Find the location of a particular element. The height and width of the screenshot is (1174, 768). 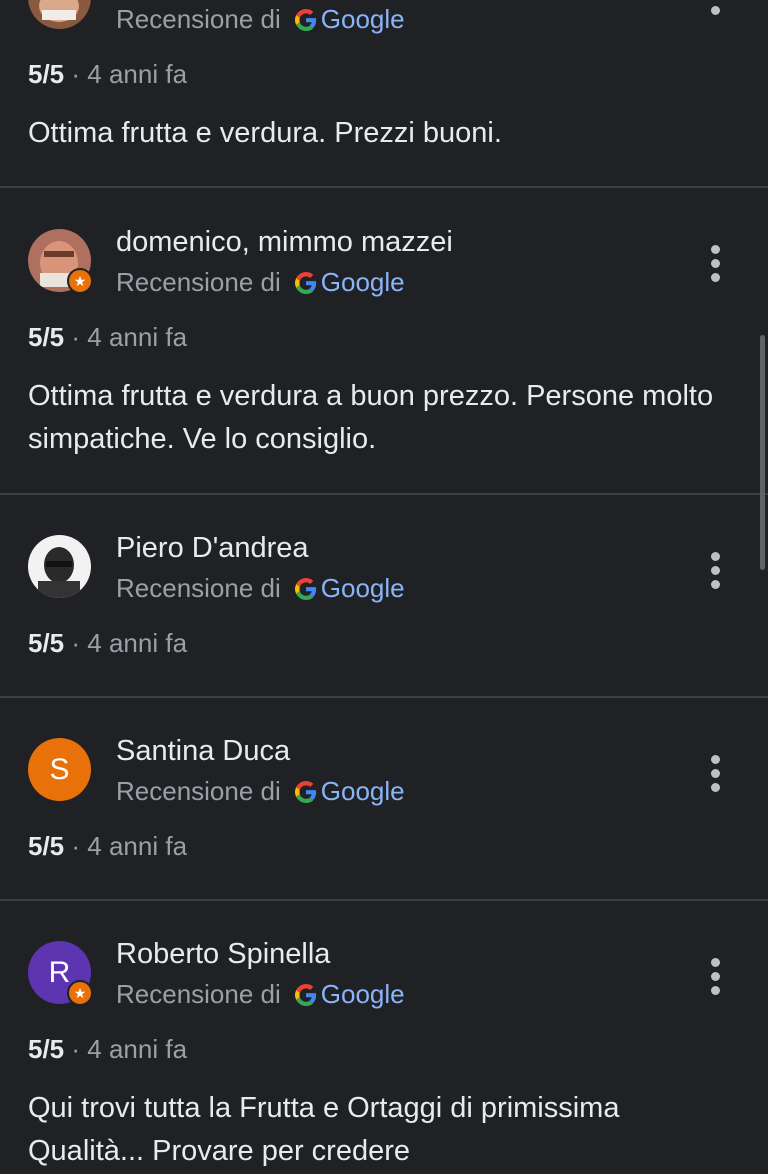

review-text: Ottima frutta e verdura. Prezzi buoni. is located at coordinates (265, 133).